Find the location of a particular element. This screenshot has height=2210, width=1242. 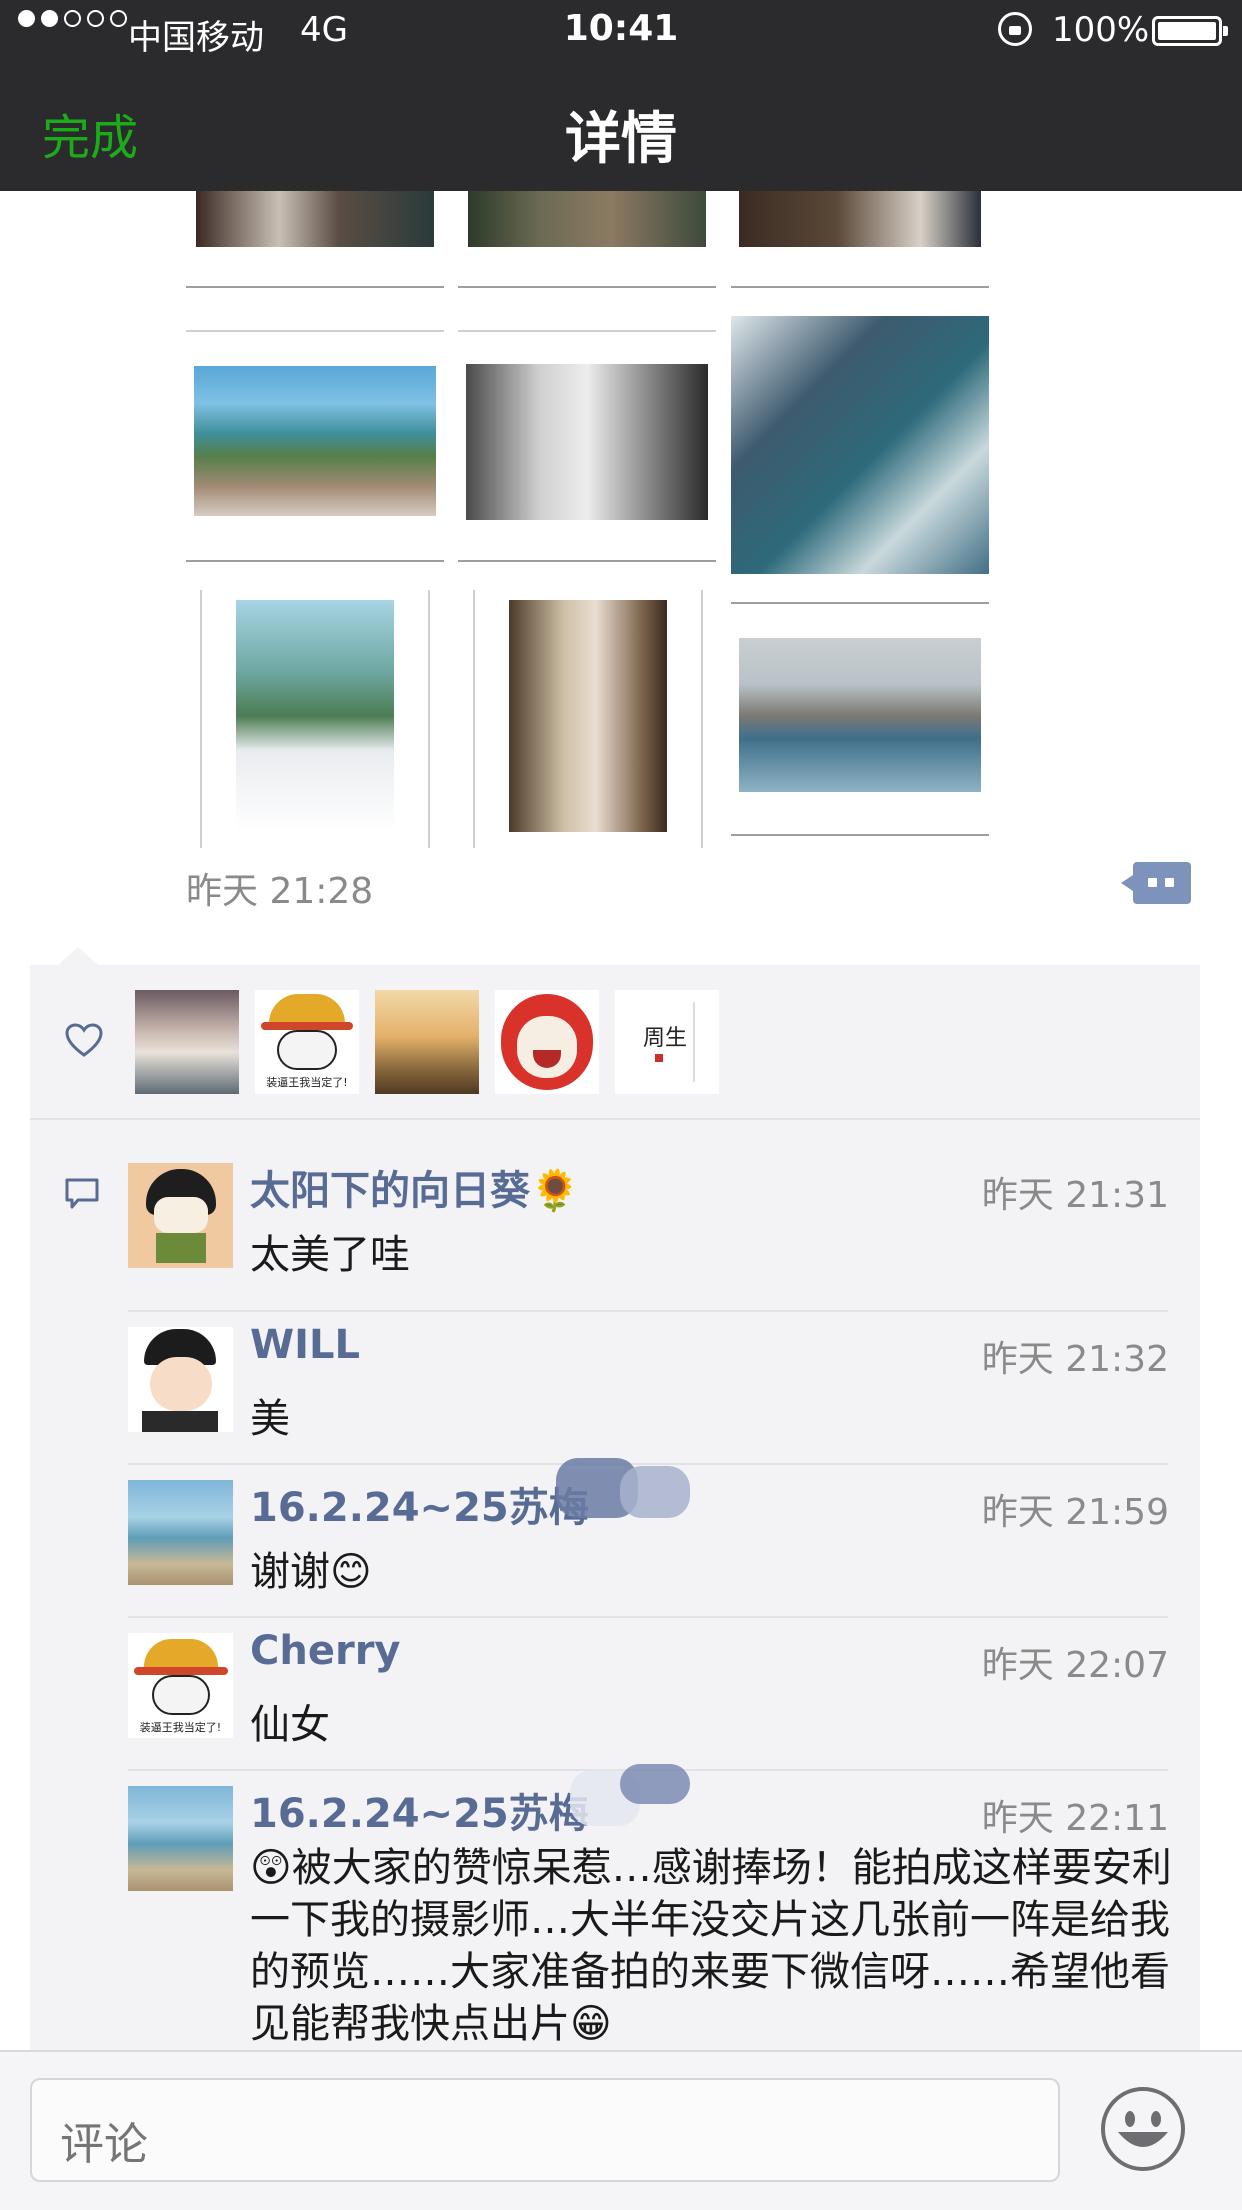

comment-input-bar is located at coordinates (621, 2130).